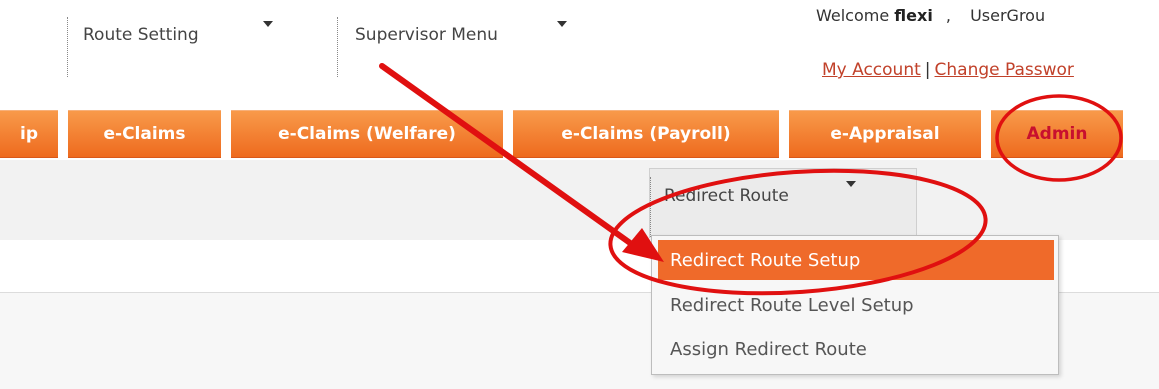 The image size is (1159, 389). What do you see at coordinates (643, 245) in the screenshot?
I see `annotation-arrow-head` at bounding box center [643, 245].